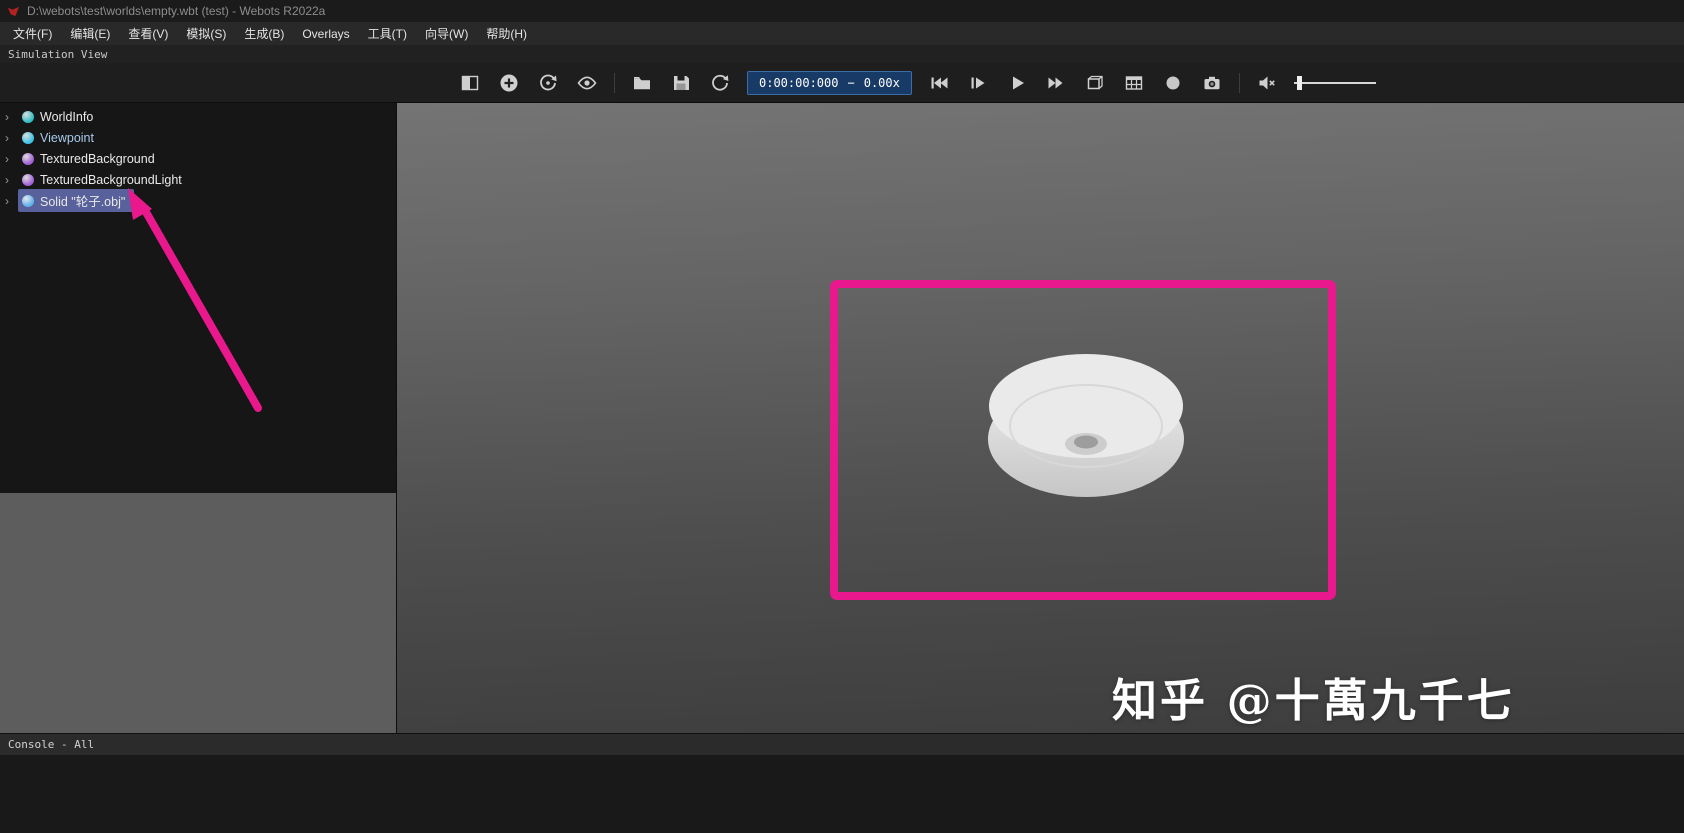 The height and width of the screenshot is (833, 1684). What do you see at coordinates (32, 33) in the screenshot?
I see `menu-item: 文件(F)` at bounding box center [32, 33].